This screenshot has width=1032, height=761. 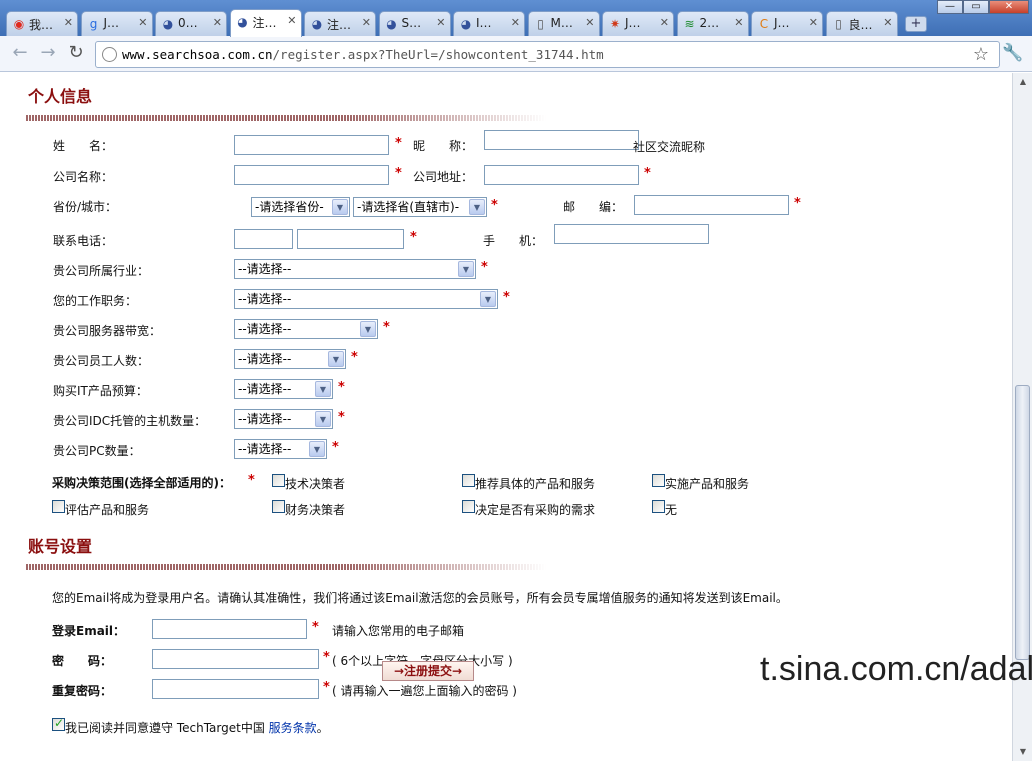 I want to click on section-divider, so click(x=286, y=118).